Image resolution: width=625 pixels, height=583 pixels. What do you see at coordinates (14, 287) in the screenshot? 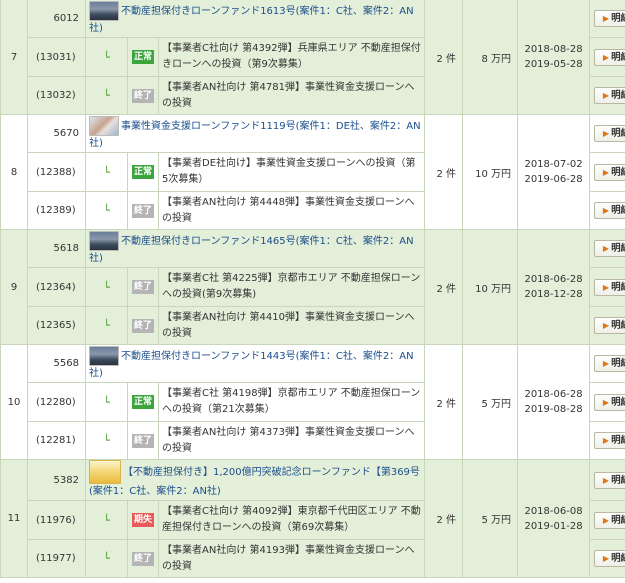
I see `row-index: 9` at bounding box center [14, 287].